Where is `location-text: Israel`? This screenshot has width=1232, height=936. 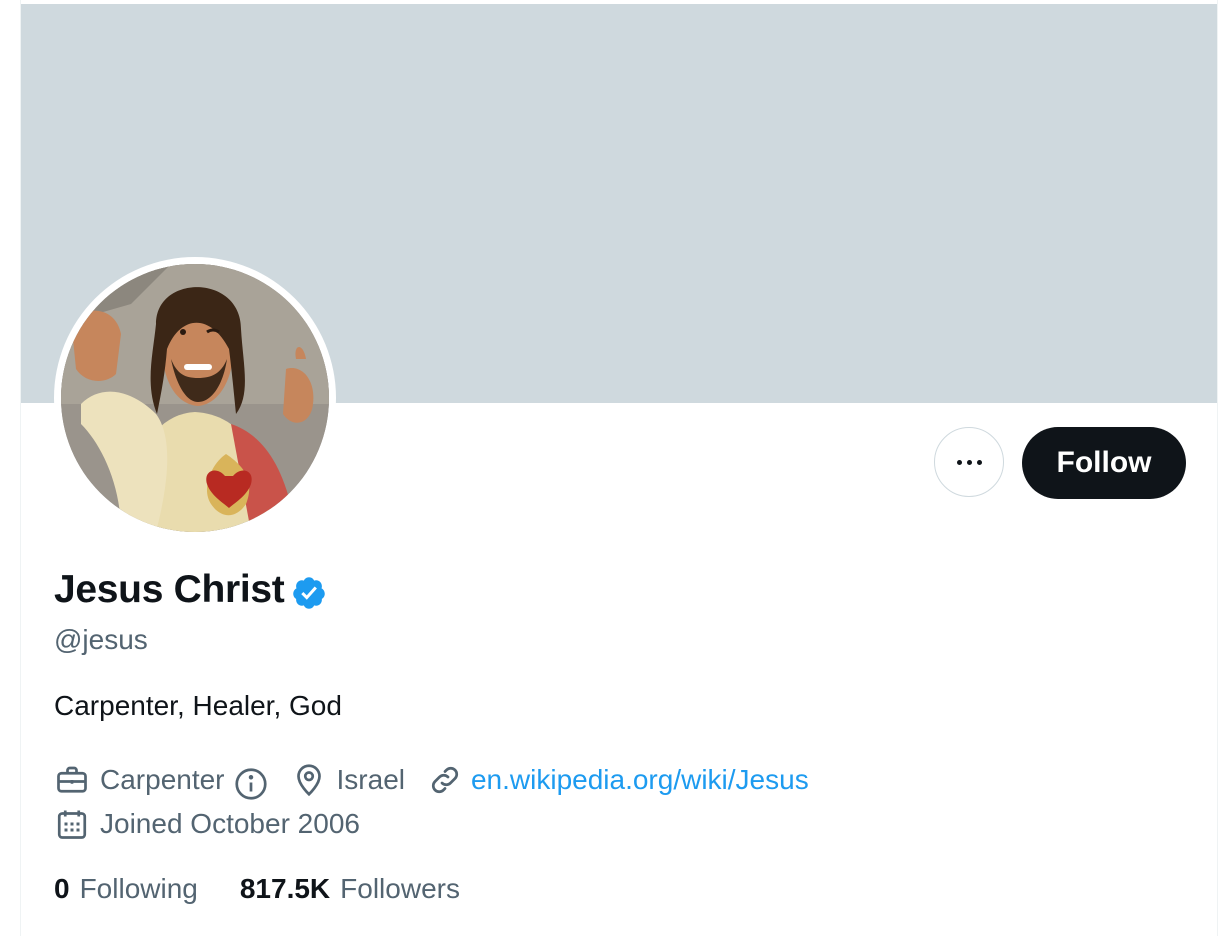
location-text: Israel is located at coordinates (370, 779).